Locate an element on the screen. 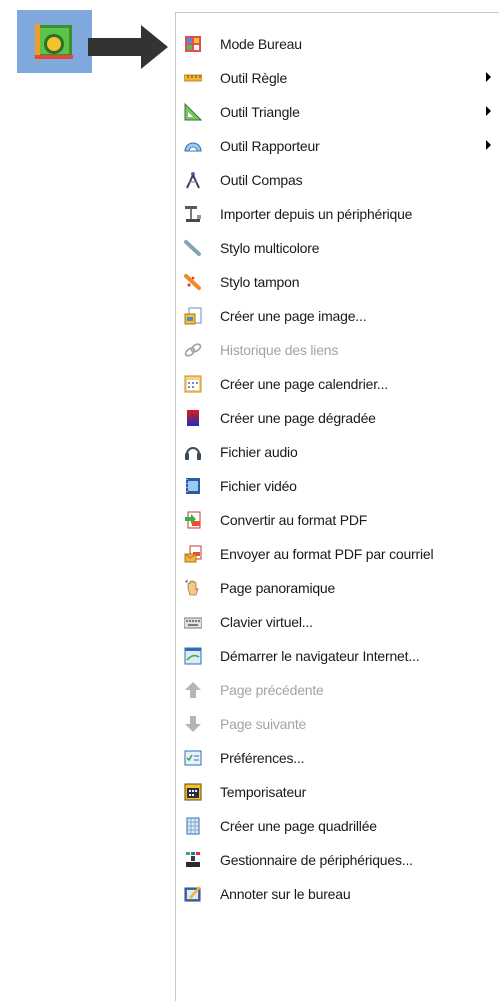 Image resolution: width=499 pixels, height=1001 pixels. menu-item-label: Outil Règle is located at coordinates (254, 78).